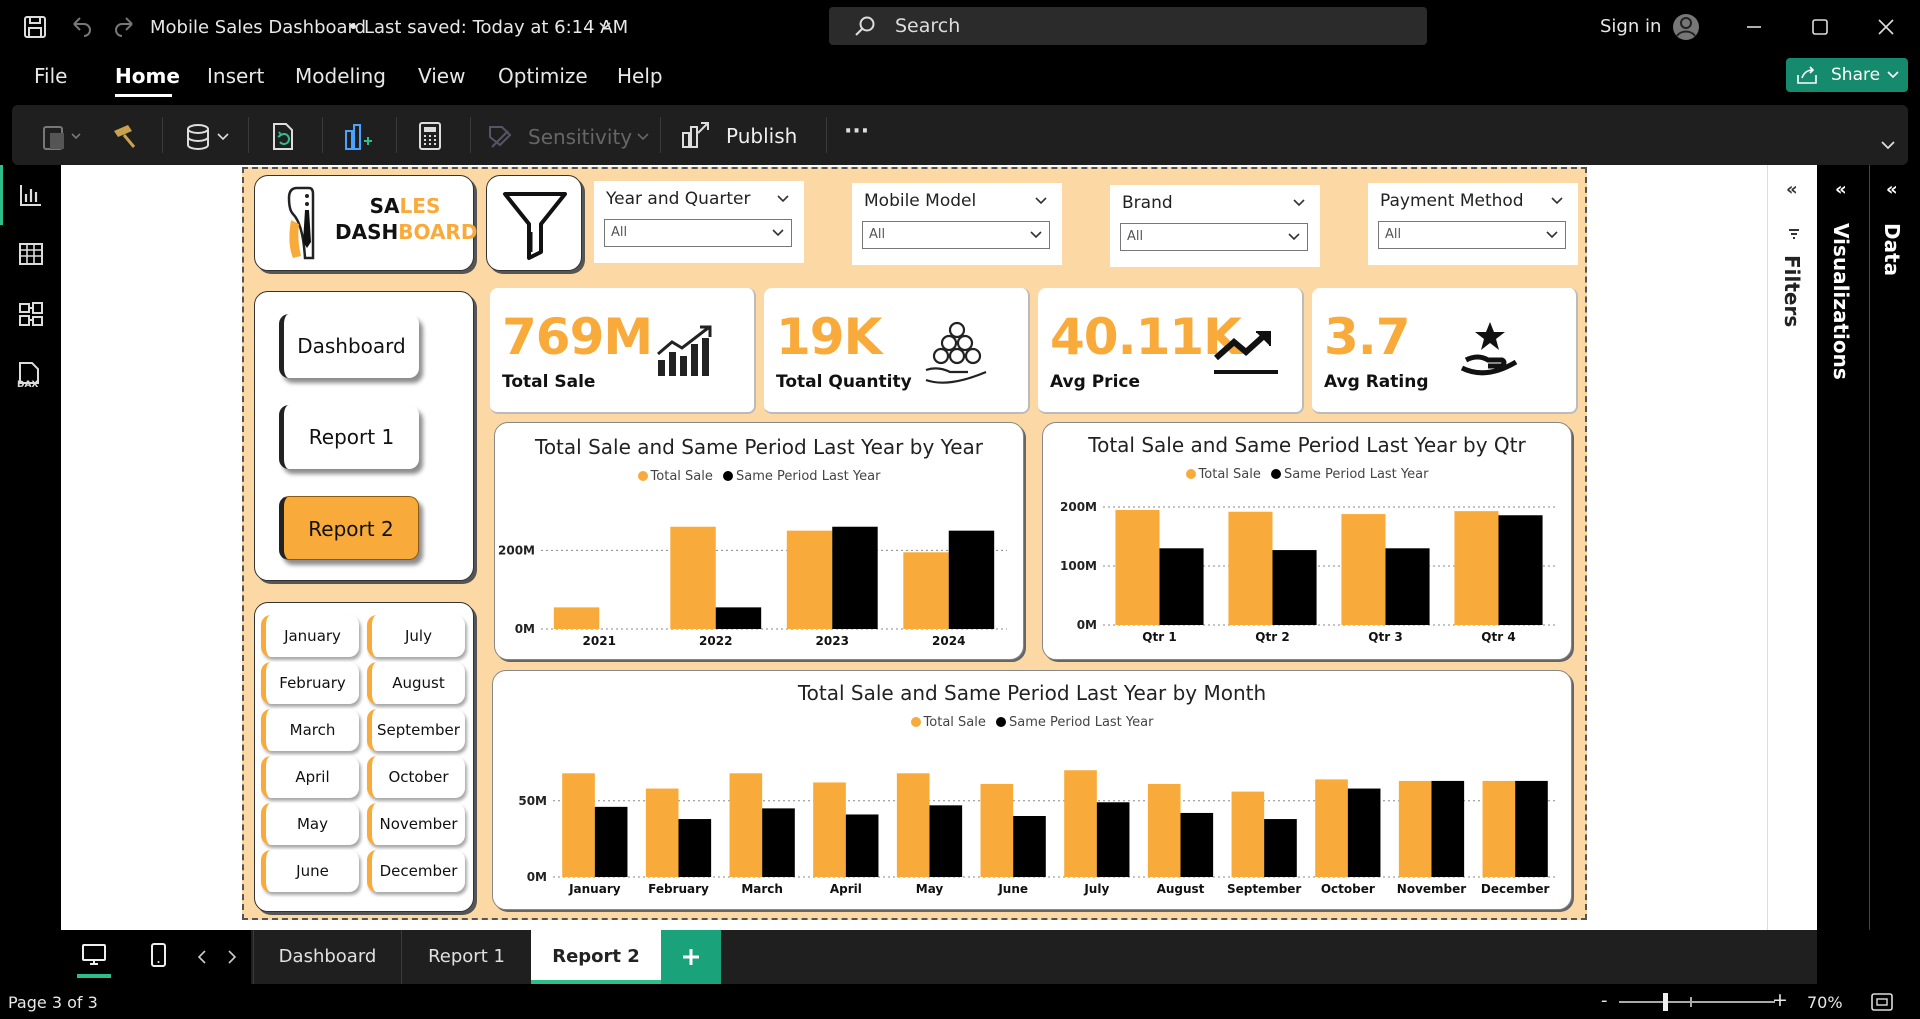  I want to click on next-page-icon, so click(232, 957).